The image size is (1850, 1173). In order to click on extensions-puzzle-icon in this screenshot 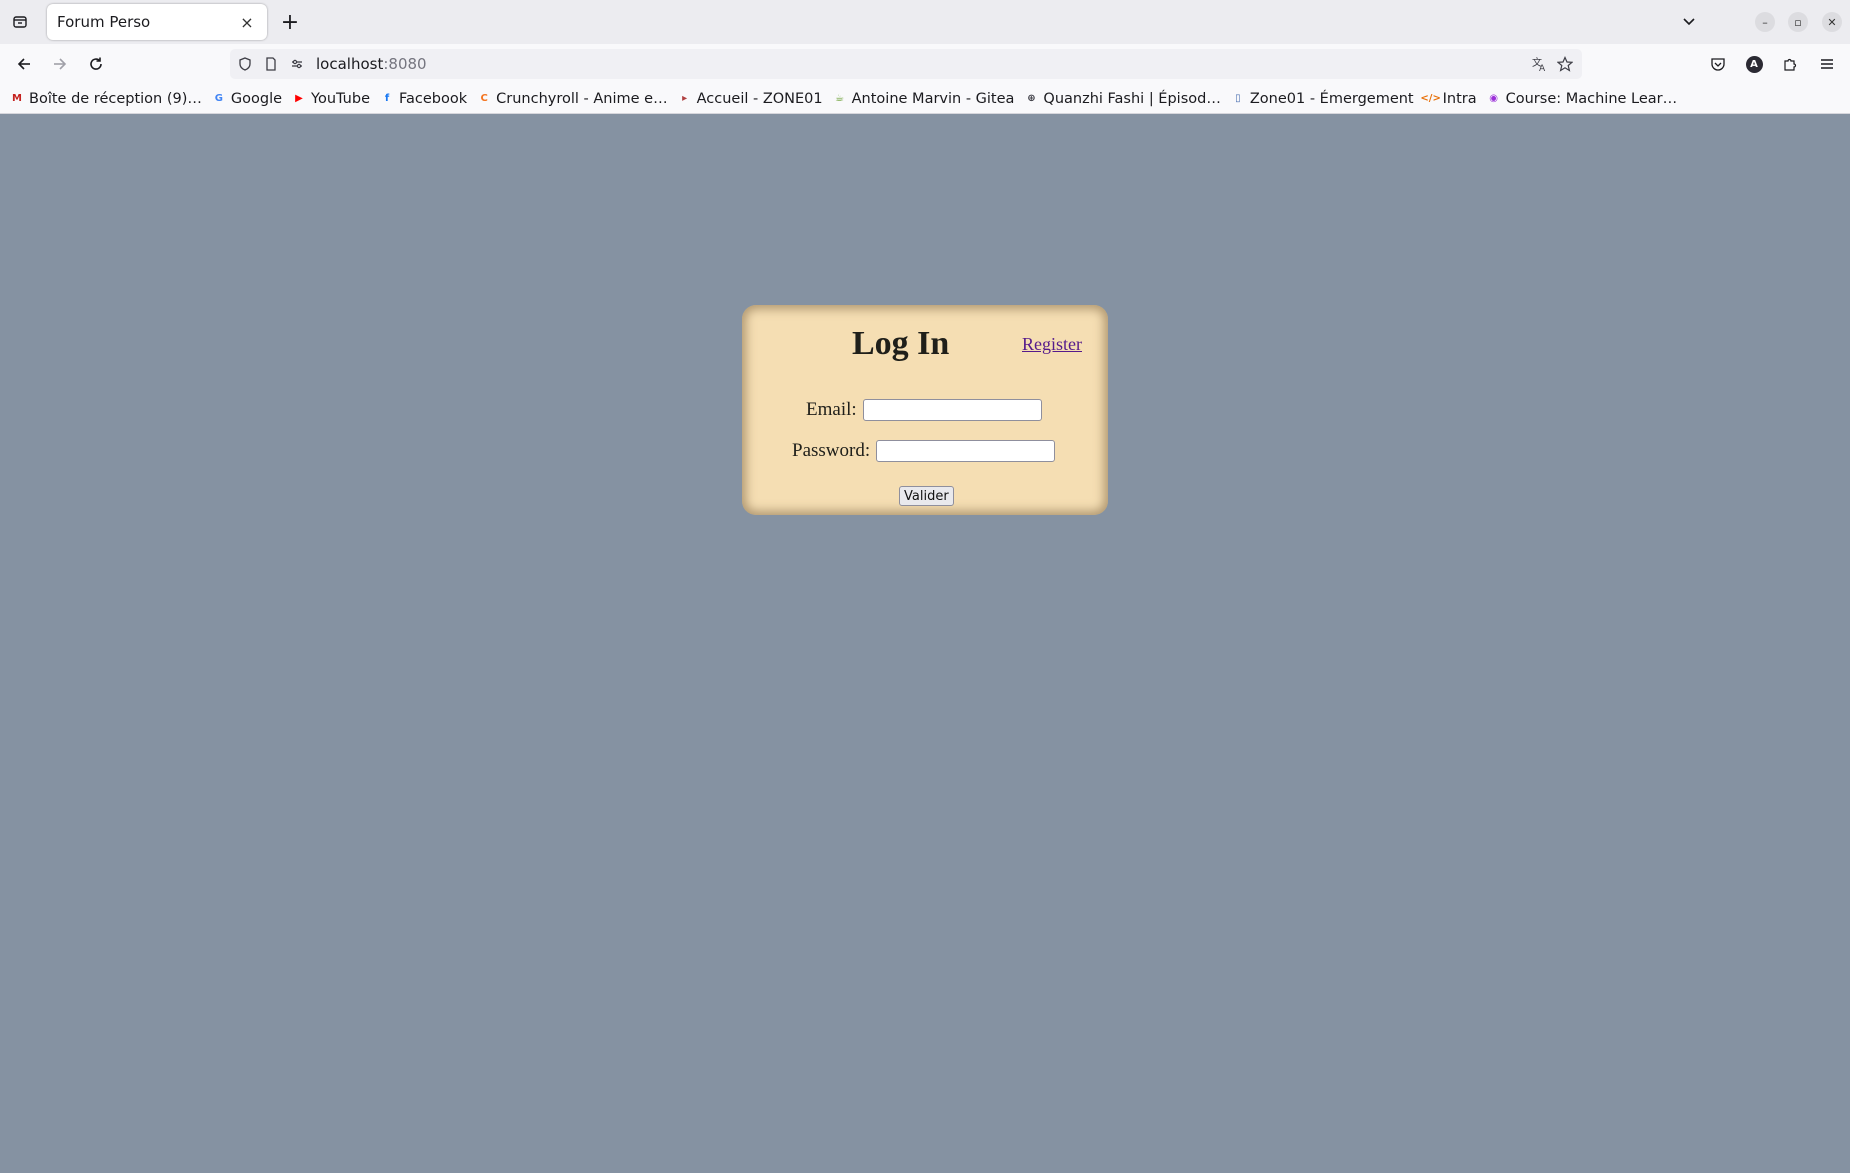, I will do `click(1790, 64)`.